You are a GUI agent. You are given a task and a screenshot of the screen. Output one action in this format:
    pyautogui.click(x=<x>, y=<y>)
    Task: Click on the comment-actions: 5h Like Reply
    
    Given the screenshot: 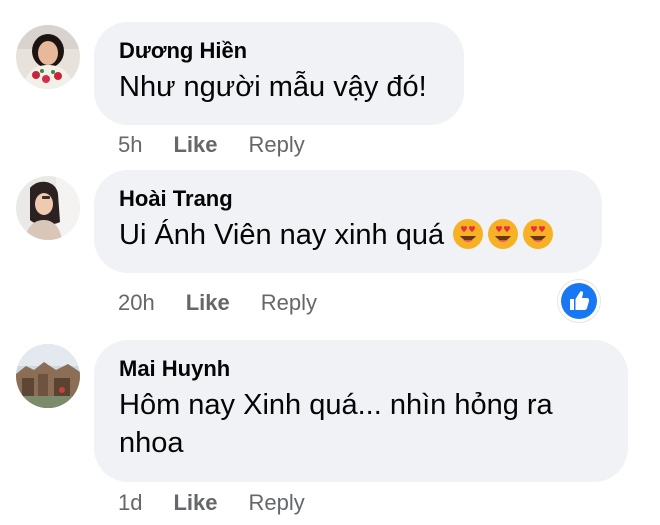 What is the action you would take?
    pyautogui.click(x=227, y=145)
    